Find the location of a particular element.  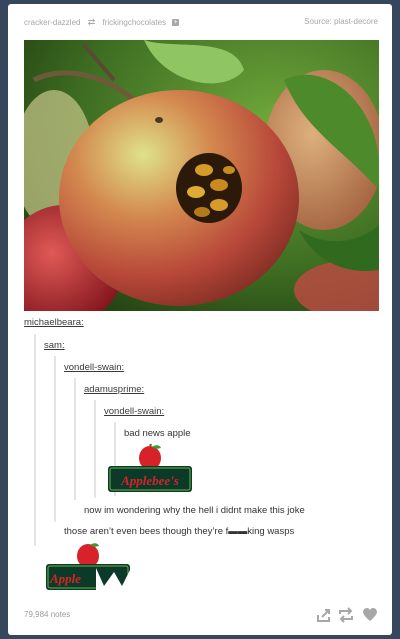

follow-plus-icon: + is located at coordinates (176, 22).